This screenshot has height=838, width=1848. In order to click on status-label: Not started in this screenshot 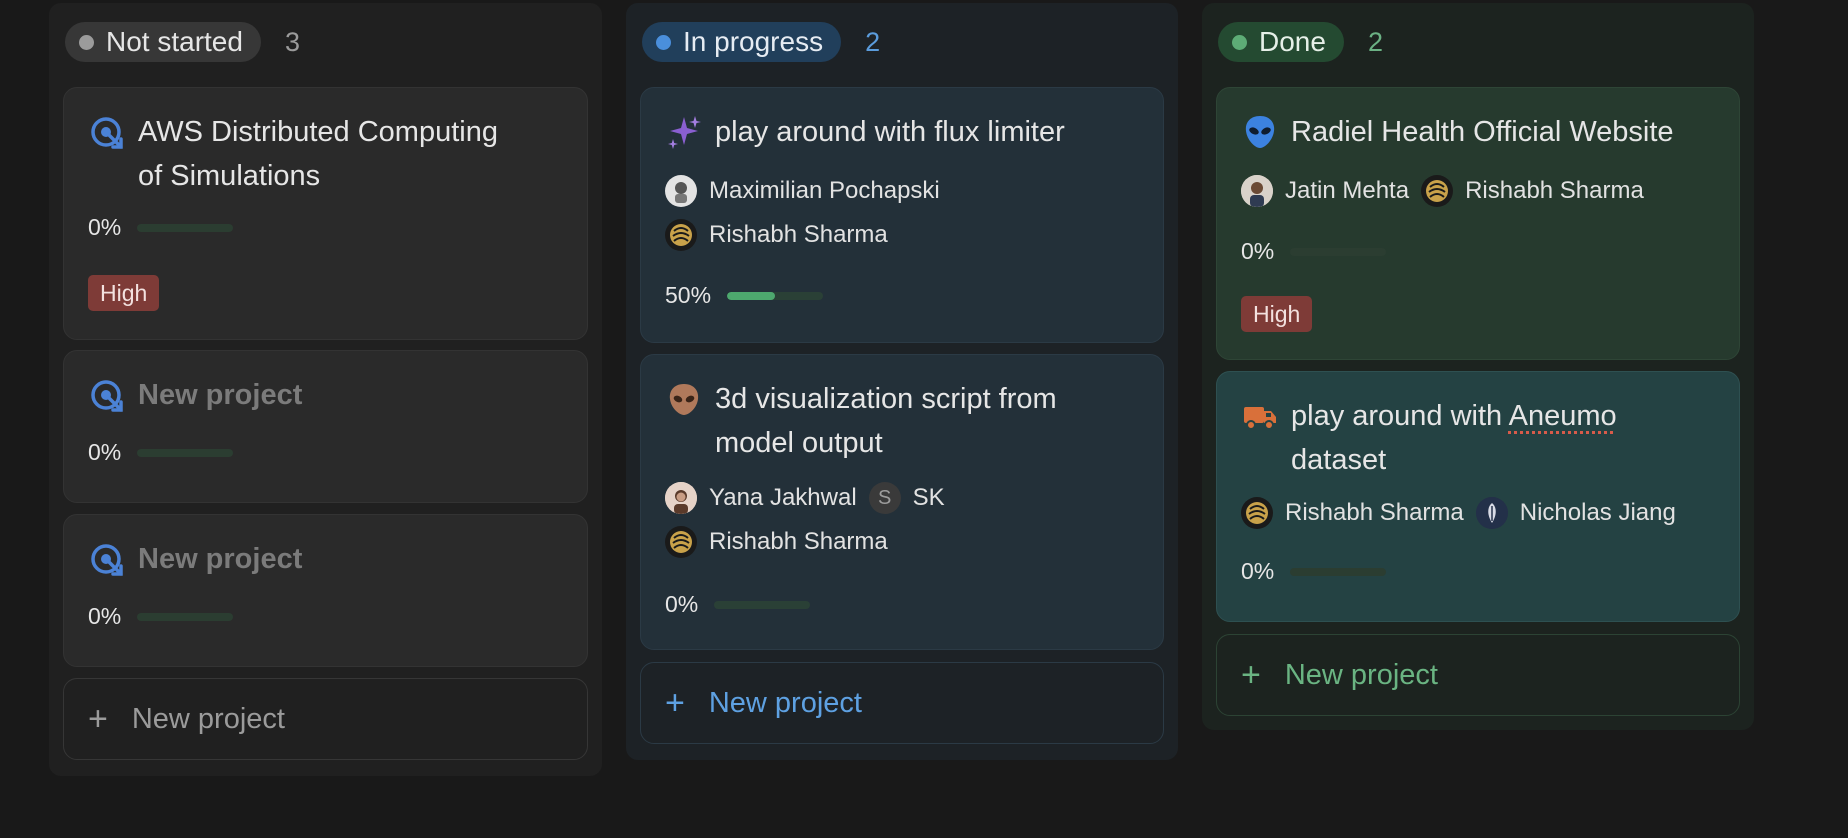, I will do `click(174, 41)`.